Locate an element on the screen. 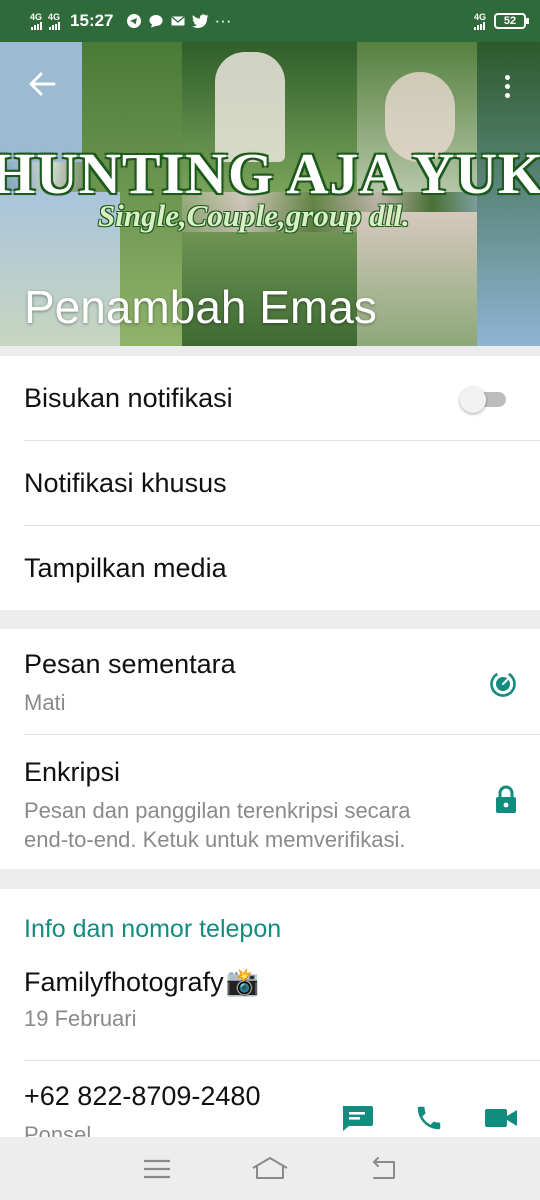  system-navigation-bar is located at coordinates (270, 1168).